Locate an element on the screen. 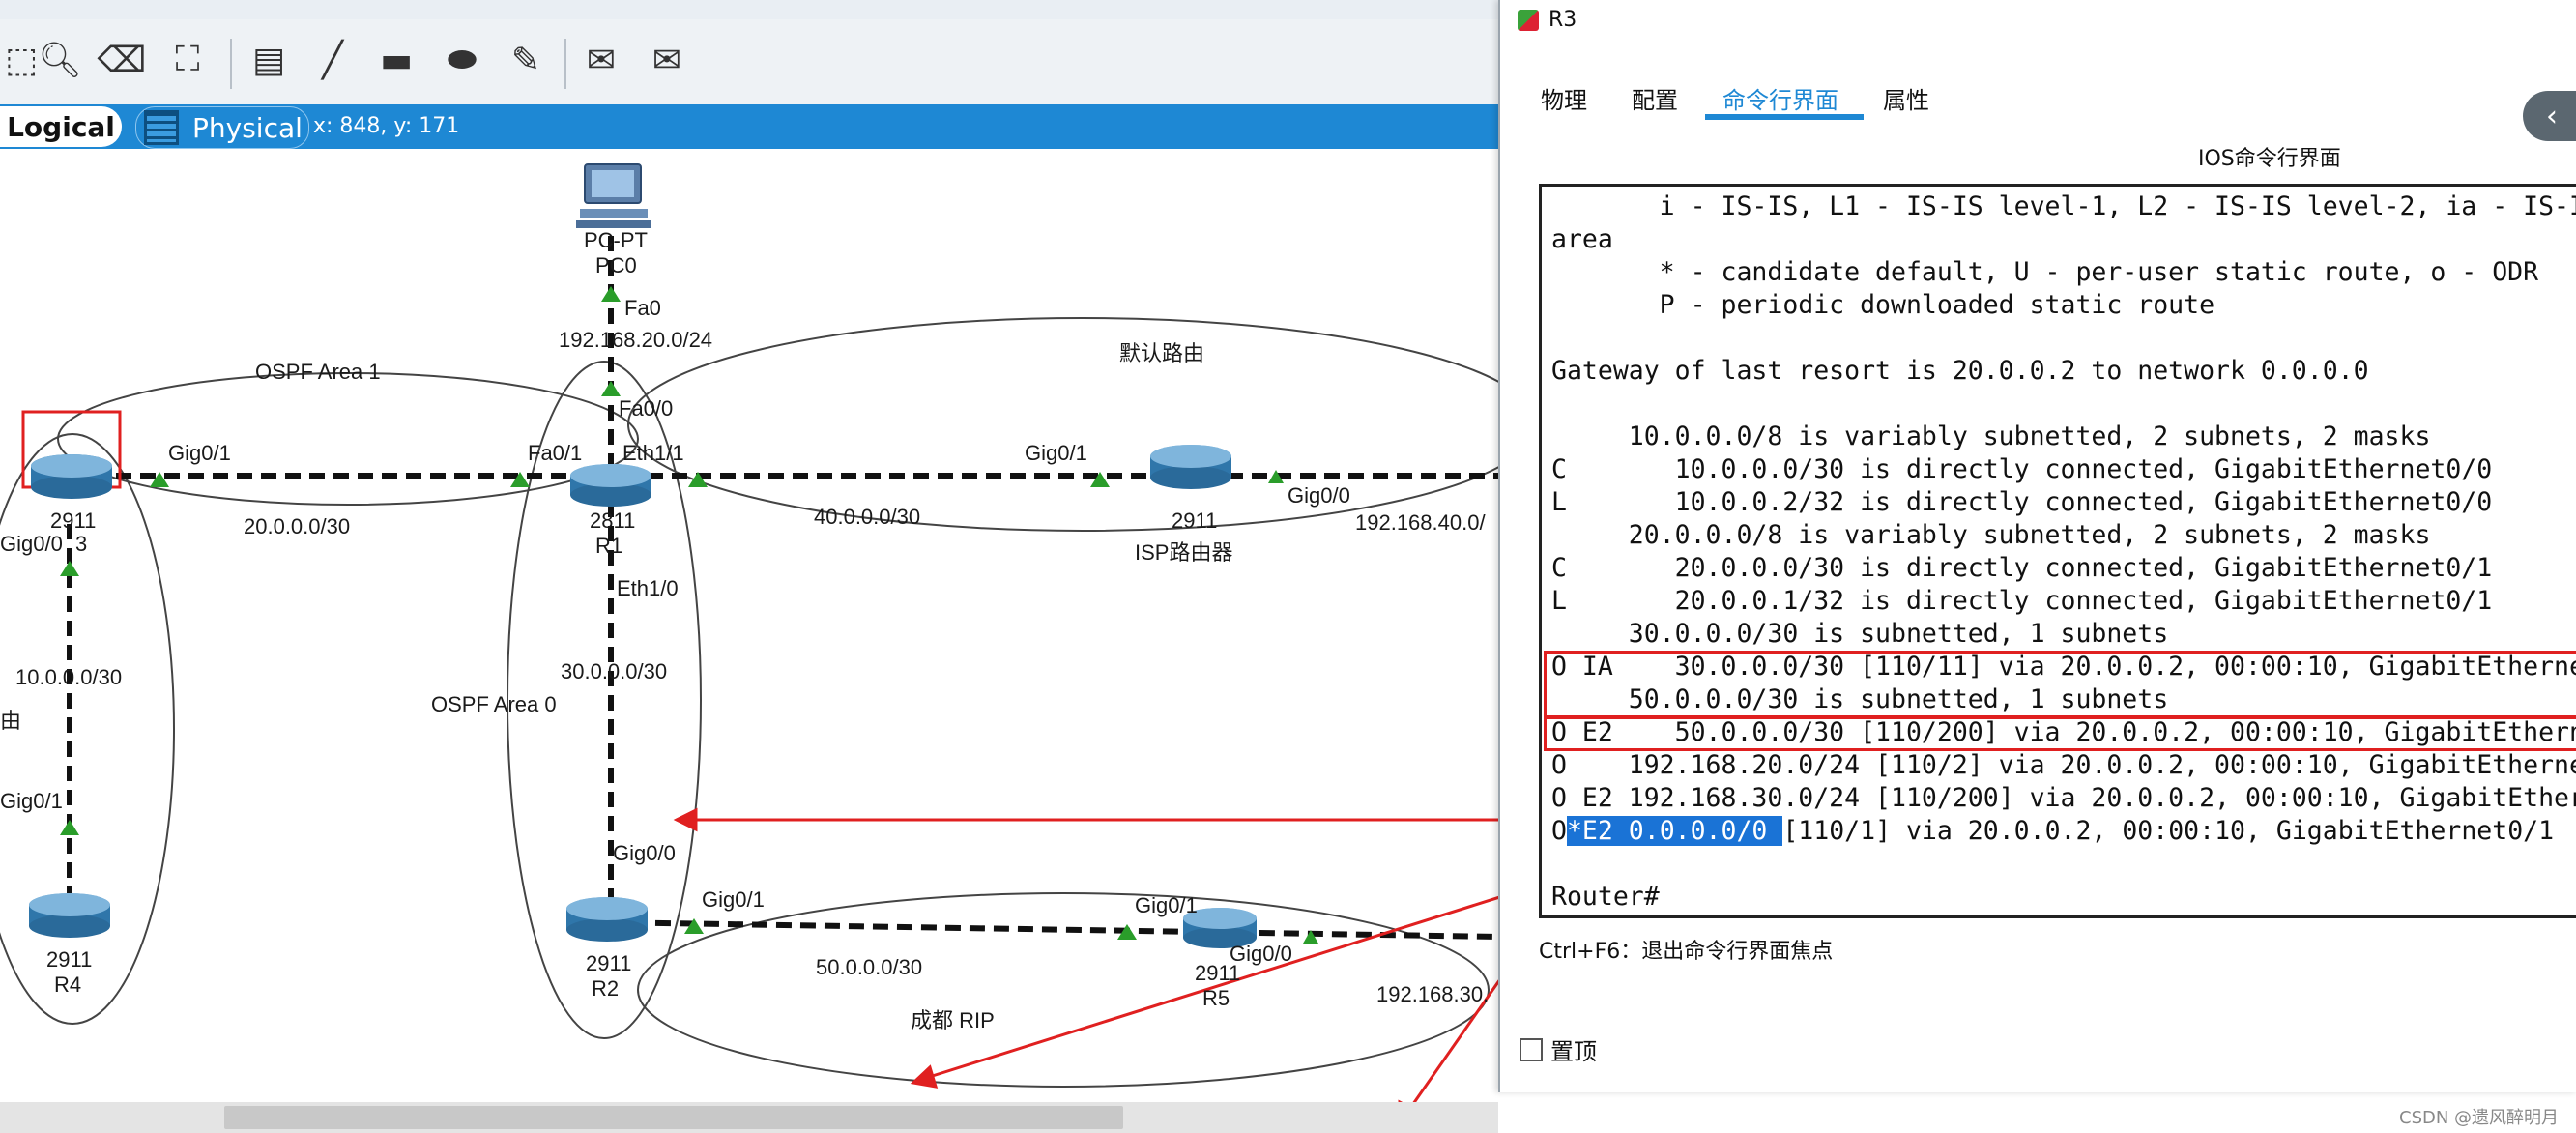 This screenshot has width=2576, height=1133. ospf-area0-label: OSPF Area 0 is located at coordinates (494, 704).